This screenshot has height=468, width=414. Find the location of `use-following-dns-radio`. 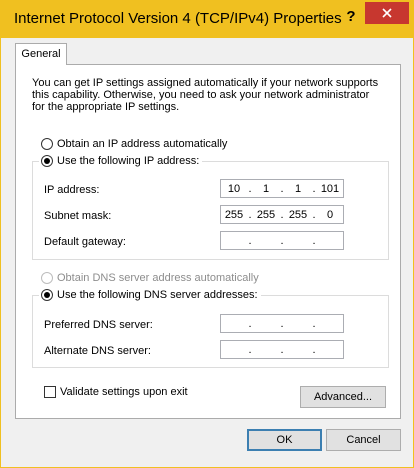

use-following-dns-radio is located at coordinates (47, 295).